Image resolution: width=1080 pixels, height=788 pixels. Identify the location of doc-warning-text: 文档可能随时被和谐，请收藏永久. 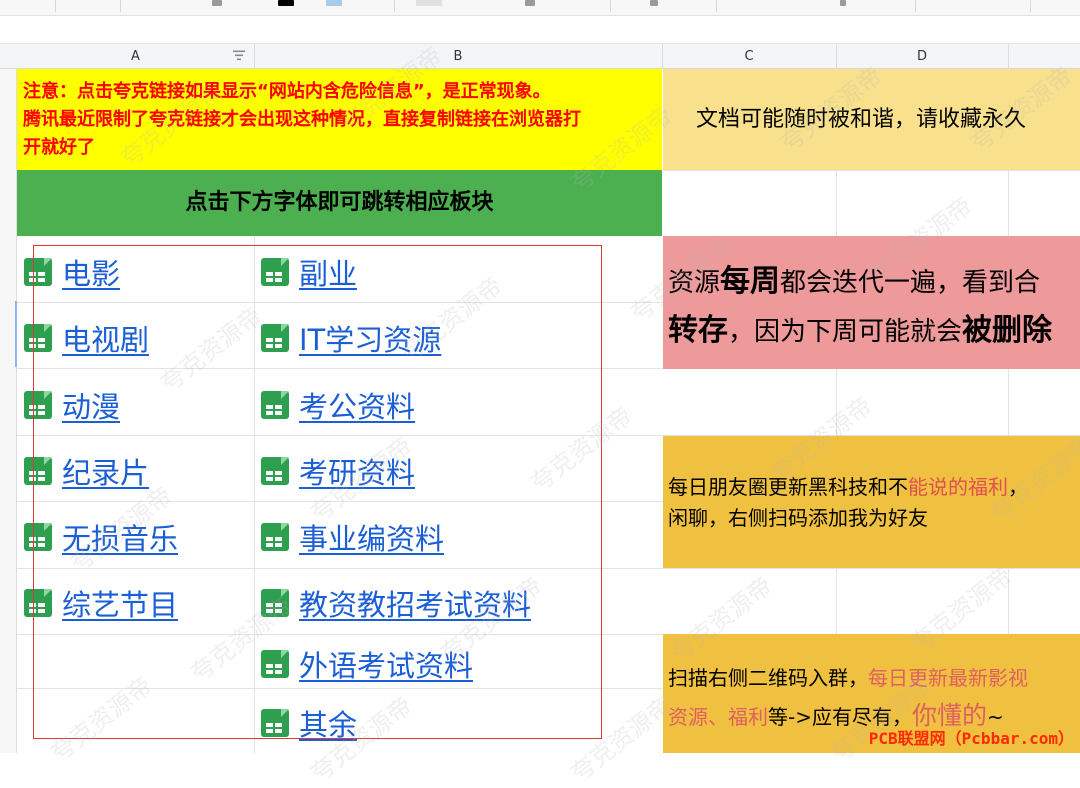
(861, 119).